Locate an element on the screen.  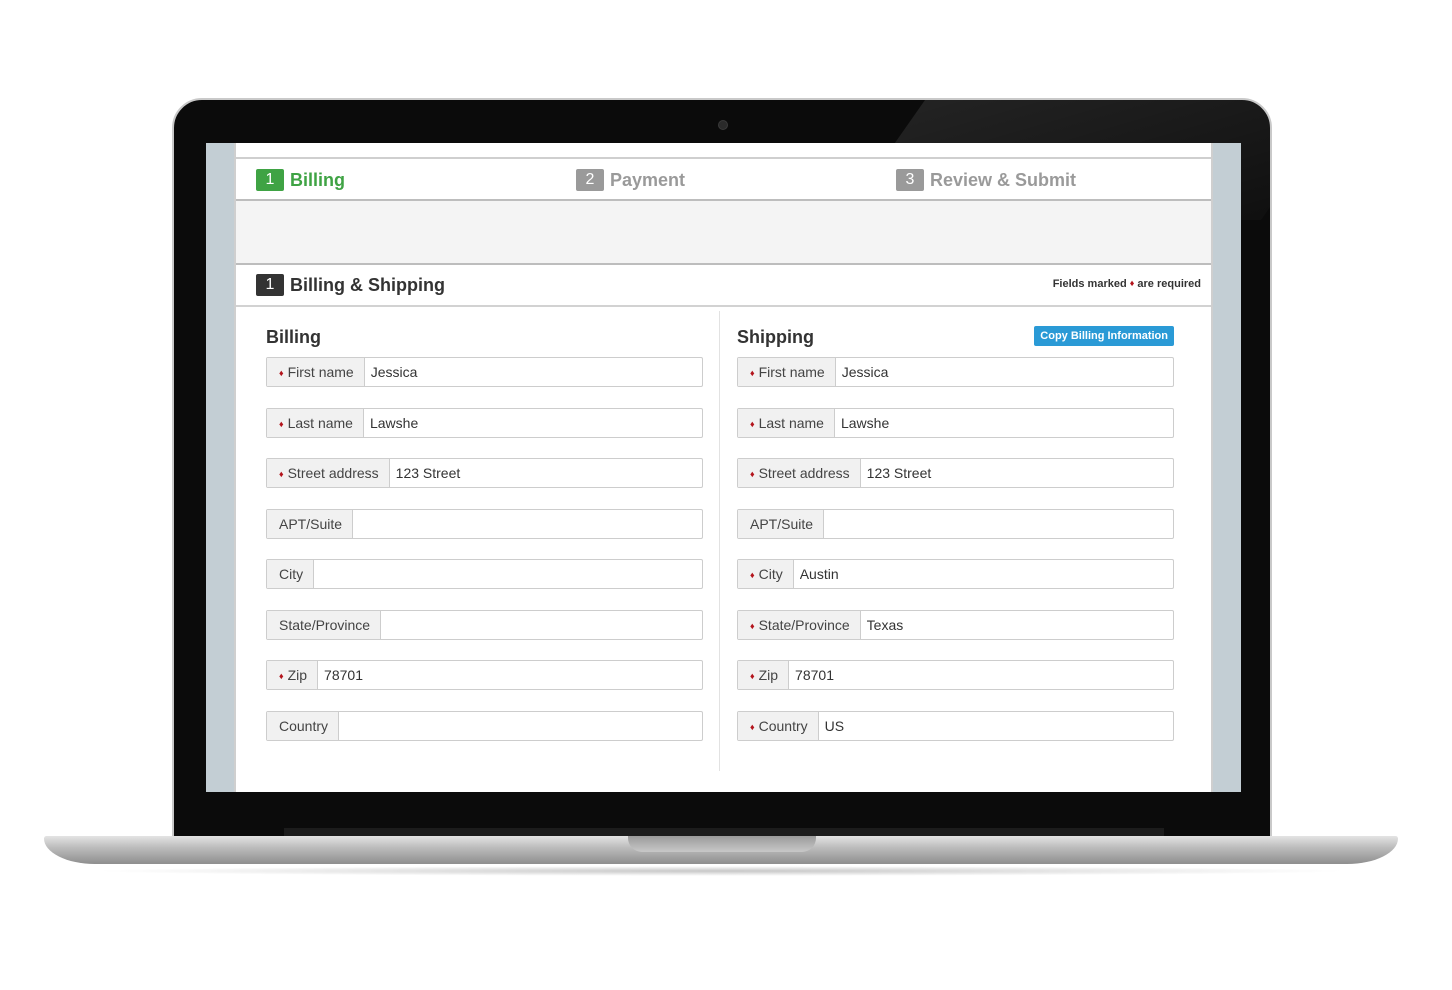
billing-last-name-label: ♦ Last name is located at coordinates (315, 422).